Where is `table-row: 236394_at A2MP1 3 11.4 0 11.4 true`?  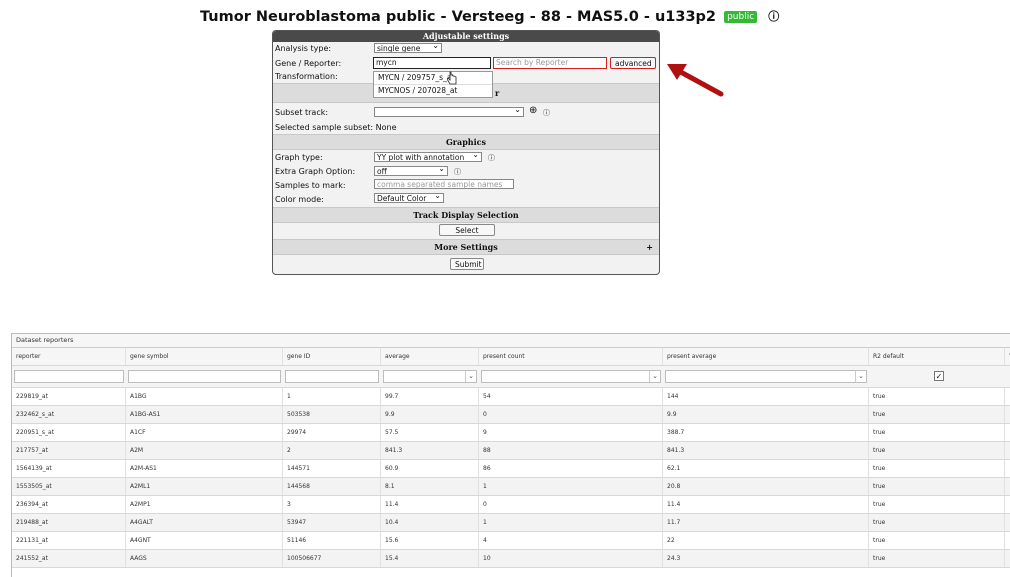 table-row: 236394_at A2MP1 3 11.4 0 11.4 true is located at coordinates (511, 505).